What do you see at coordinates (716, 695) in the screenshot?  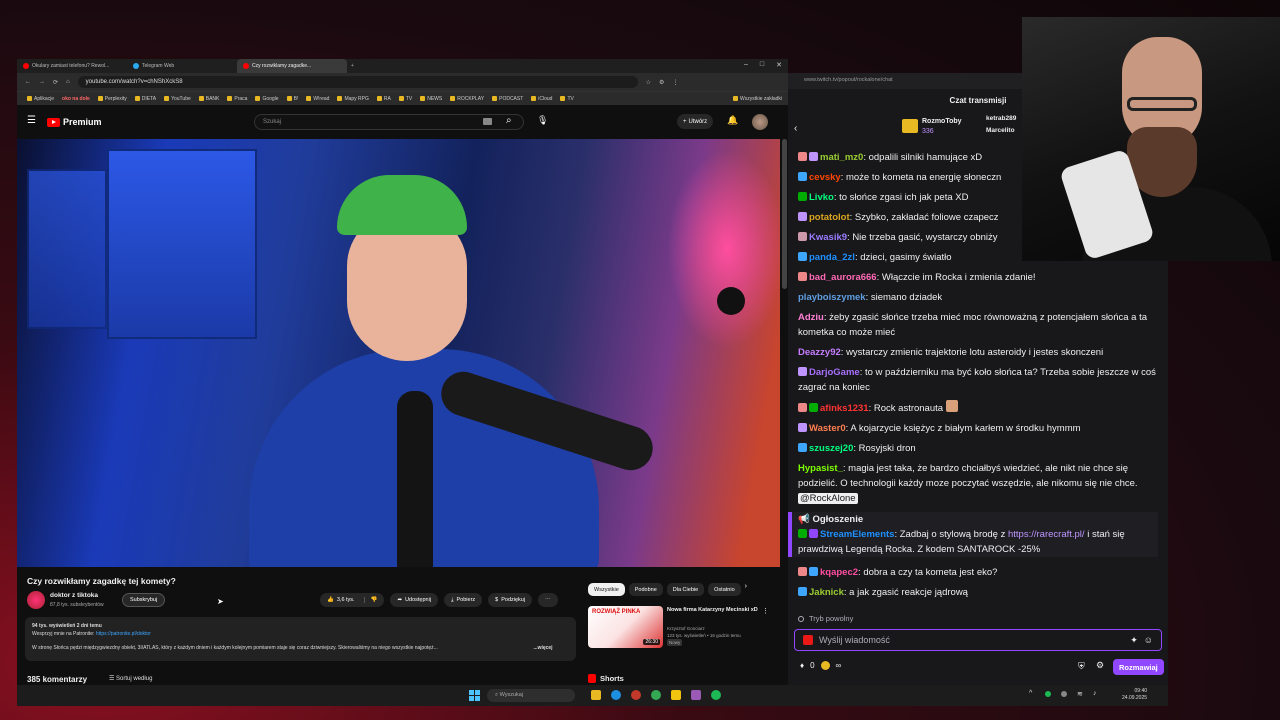 I see `spotify-icon` at bounding box center [716, 695].